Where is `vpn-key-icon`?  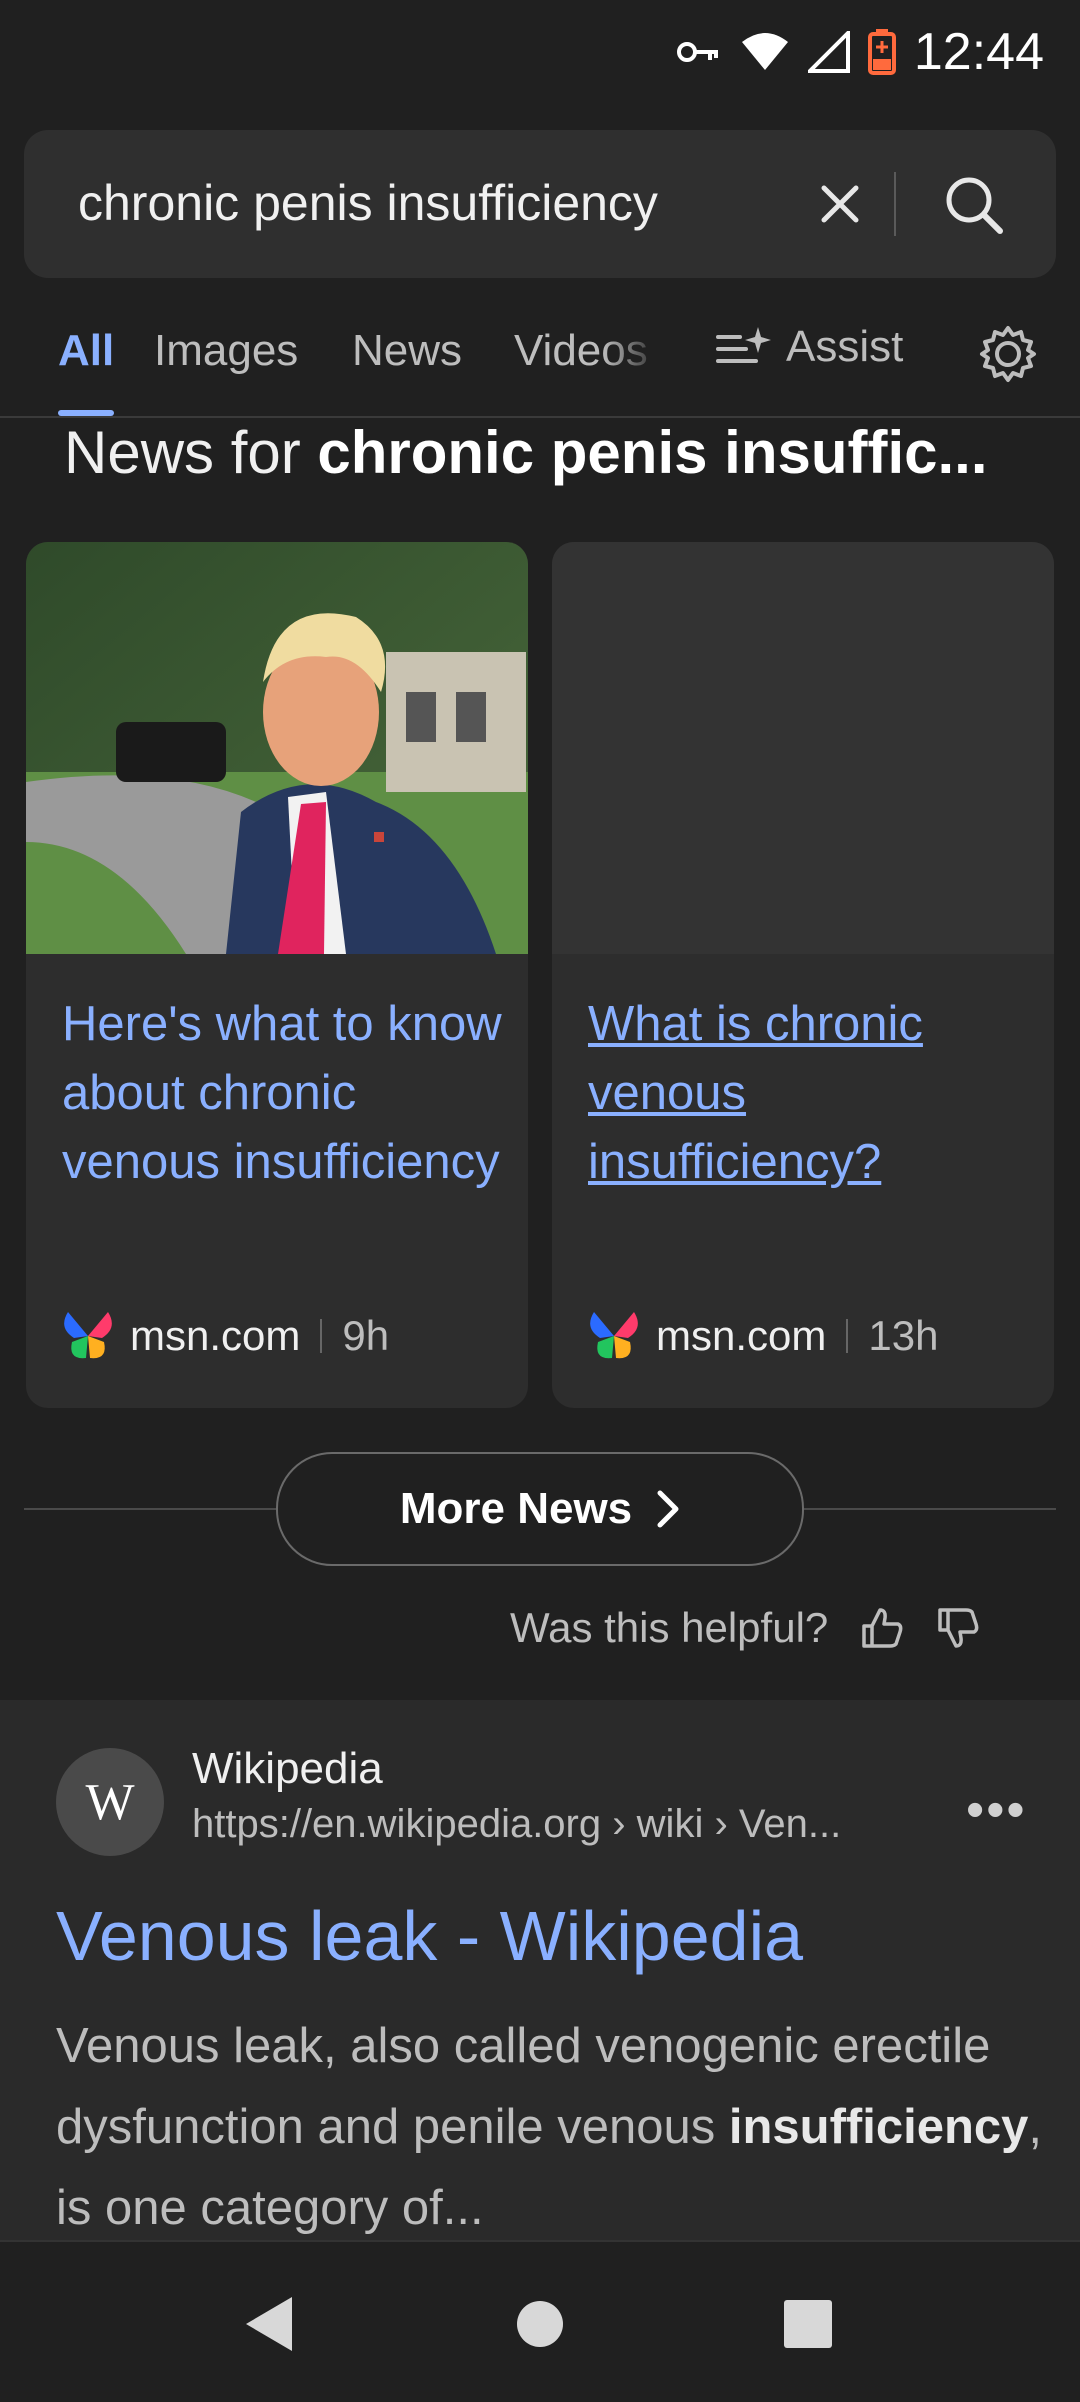 vpn-key-icon is located at coordinates (697, 52).